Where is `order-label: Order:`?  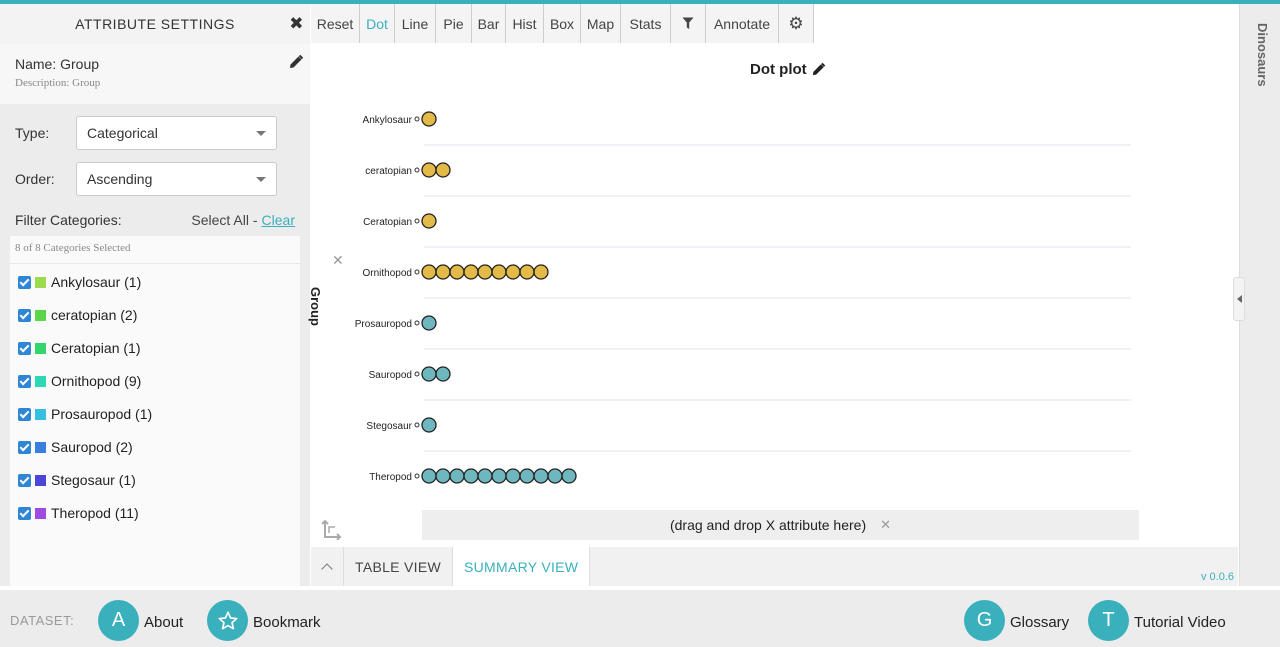
order-label: Order: is located at coordinates (35, 179).